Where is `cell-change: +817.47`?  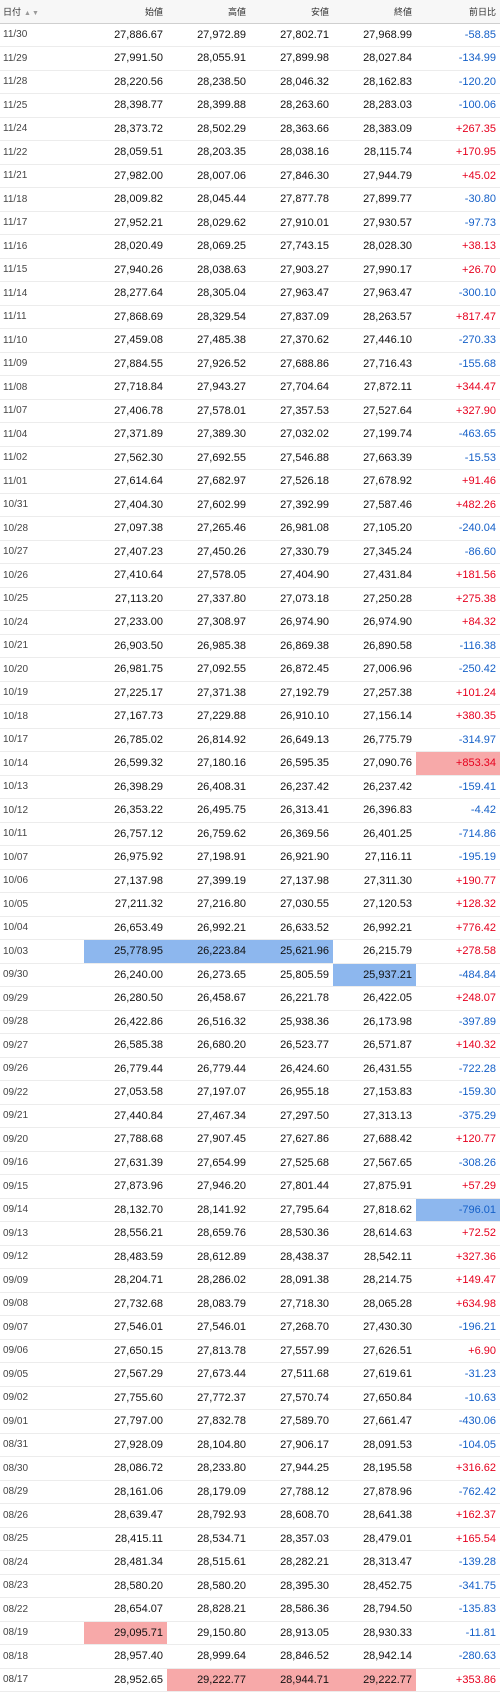
cell-change: +817.47 is located at coordinates (458, 317).